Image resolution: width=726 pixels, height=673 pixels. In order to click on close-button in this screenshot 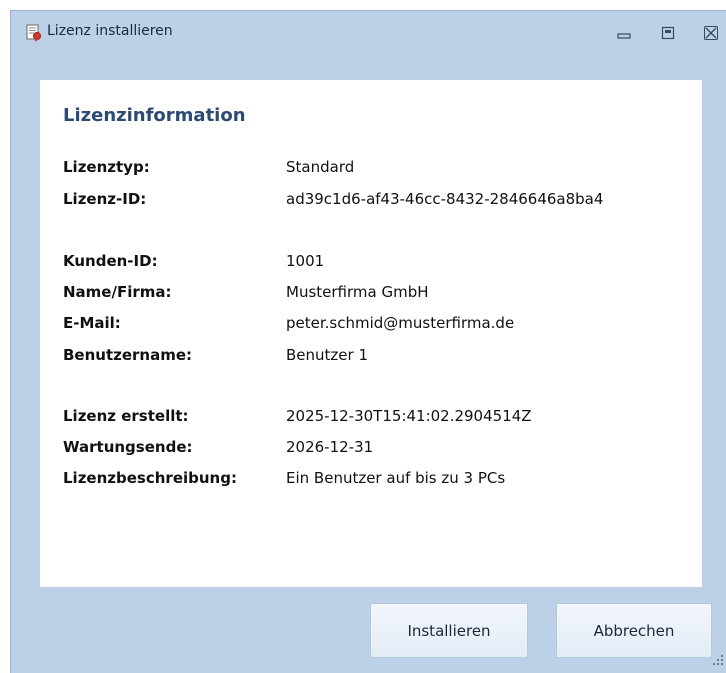, I will do `click(711, 33)`.